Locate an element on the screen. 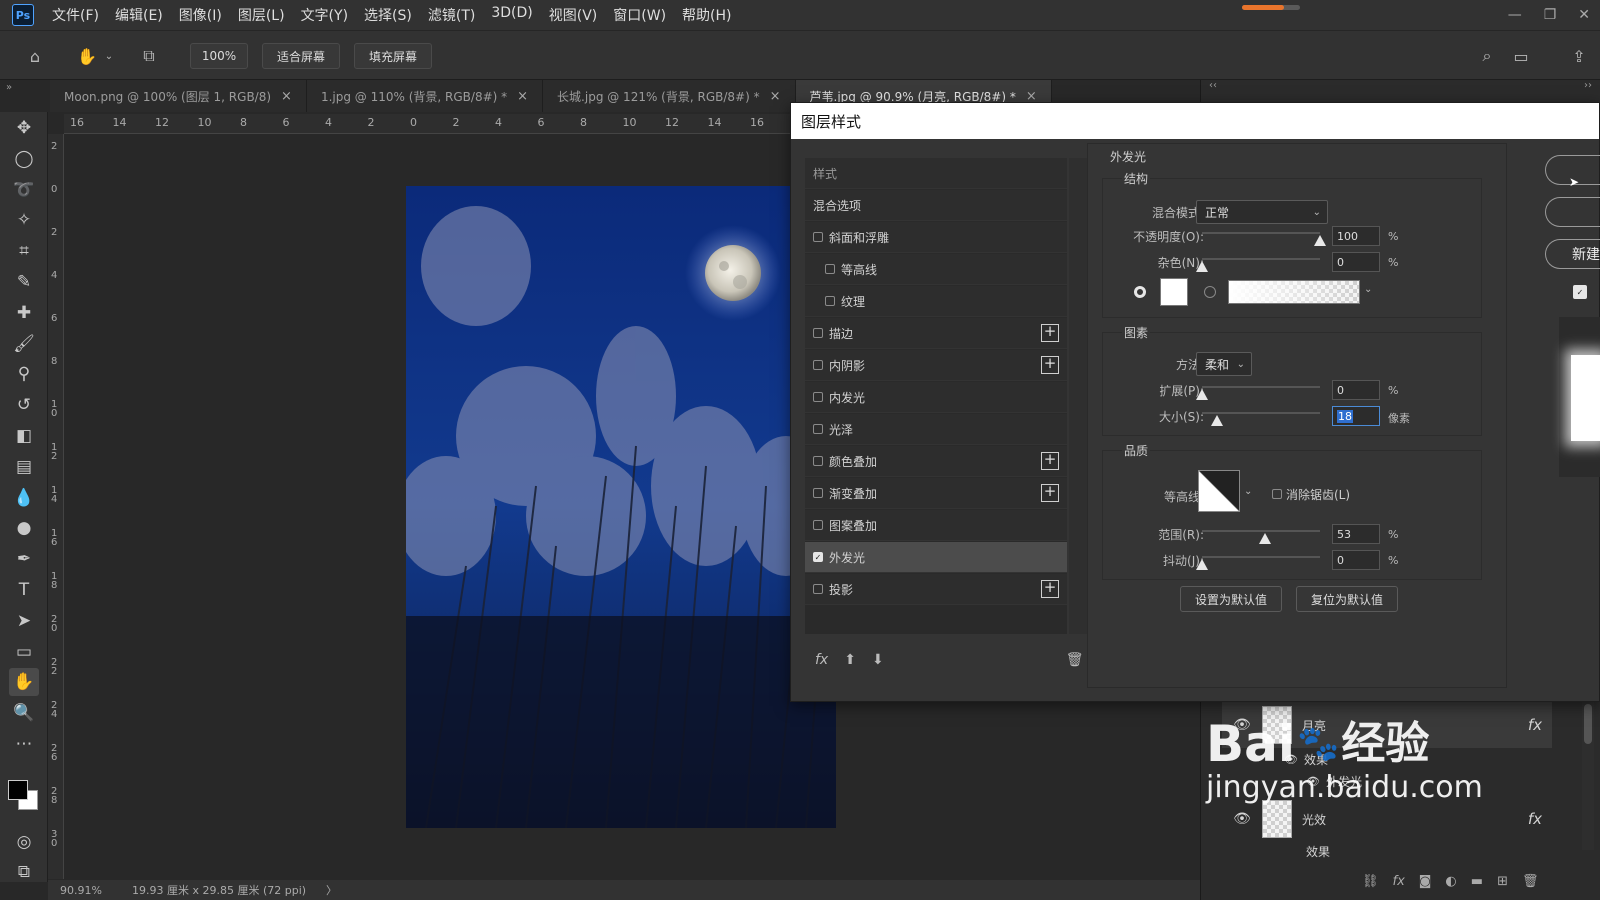 The width and height of the screenshot is (1600, 900). opacity-slider-knob is located at coordinates (1320, 240).